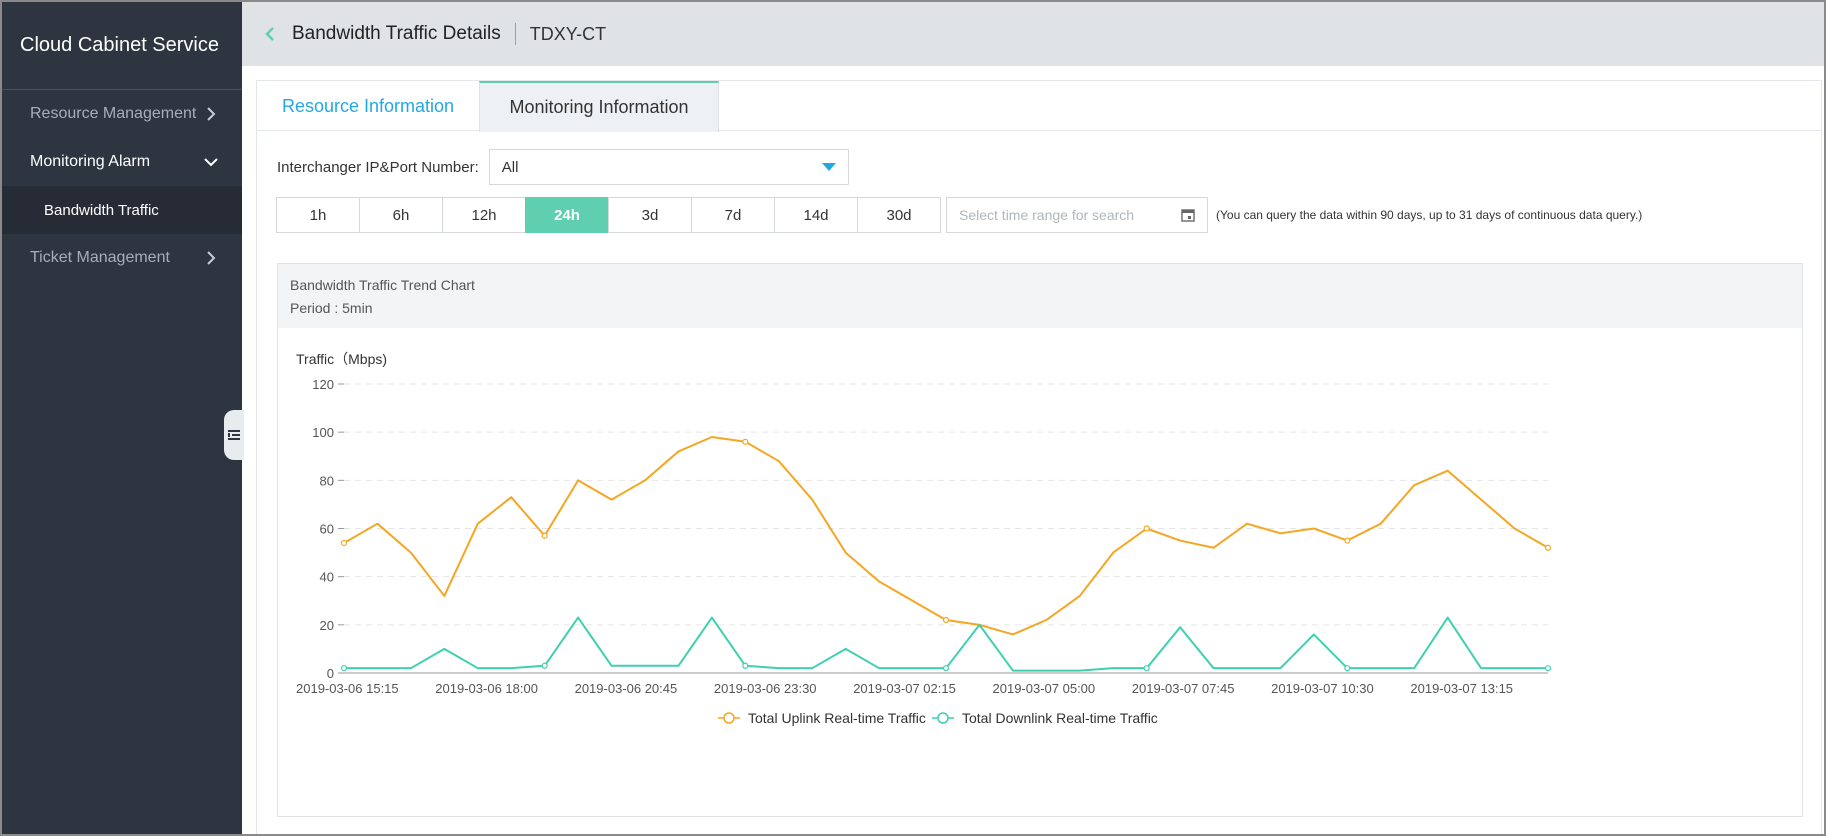  I want to click on sidebar-item-resource-management: Resource Management, so click(122, 114).